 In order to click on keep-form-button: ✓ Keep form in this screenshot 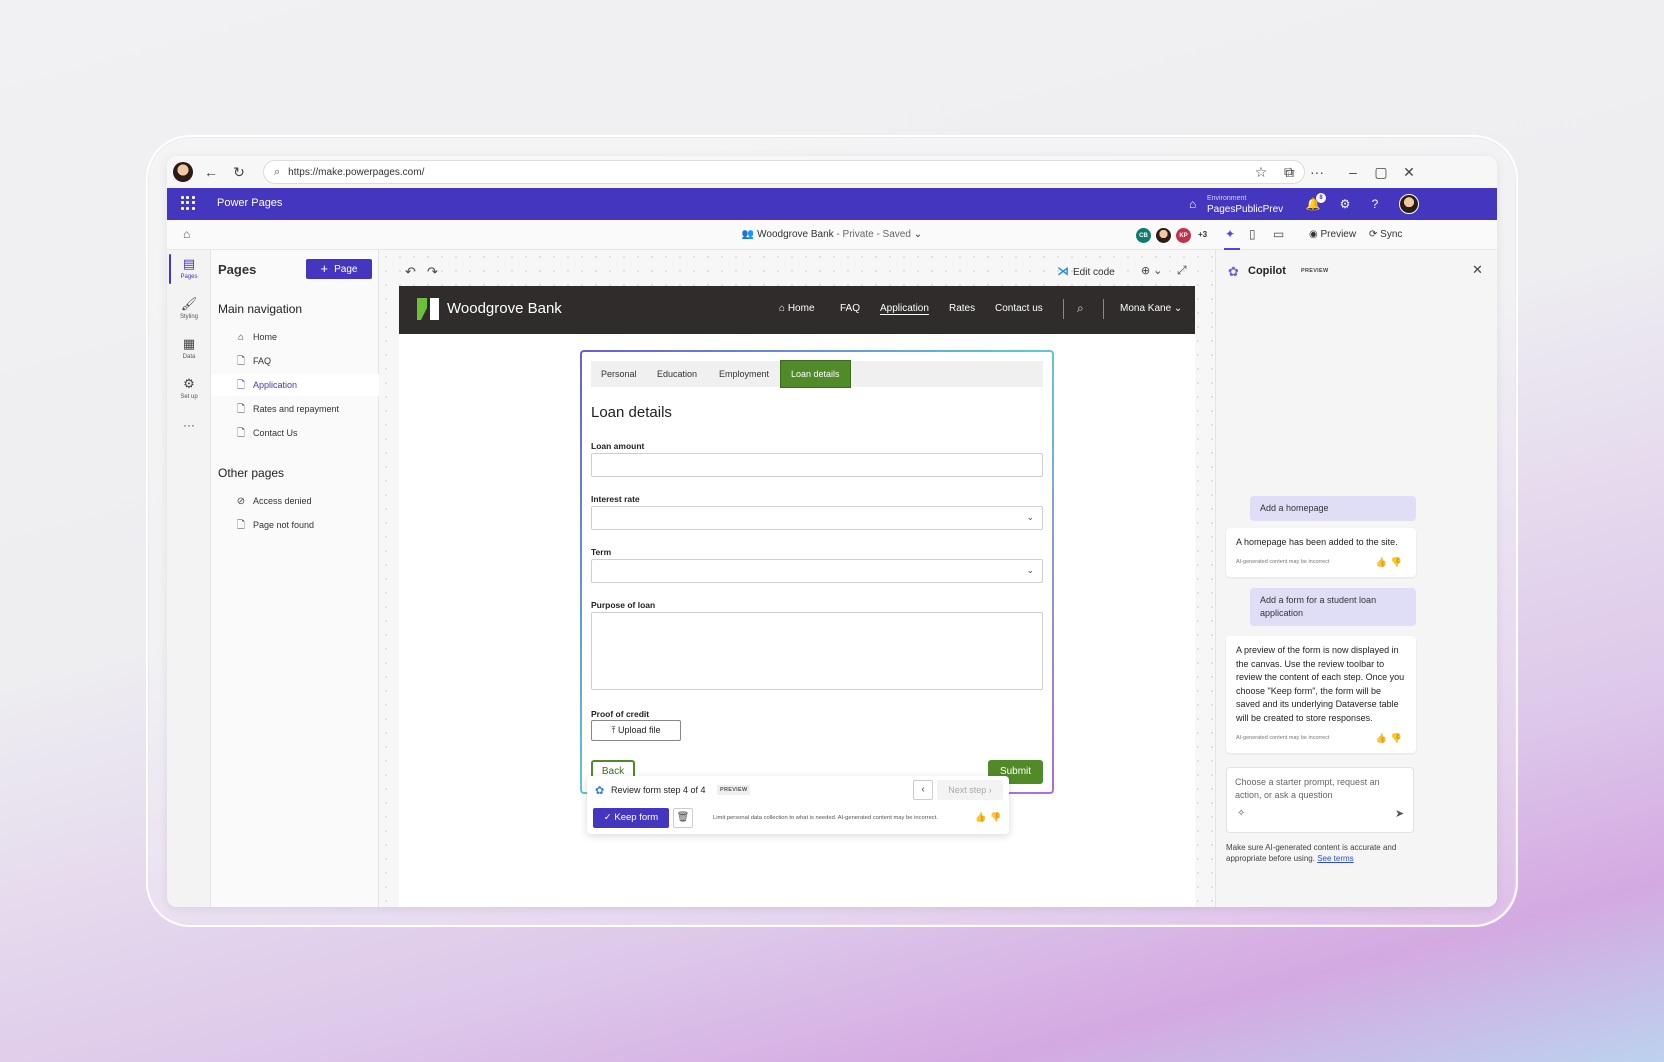, I will do `click(631, 818)`.